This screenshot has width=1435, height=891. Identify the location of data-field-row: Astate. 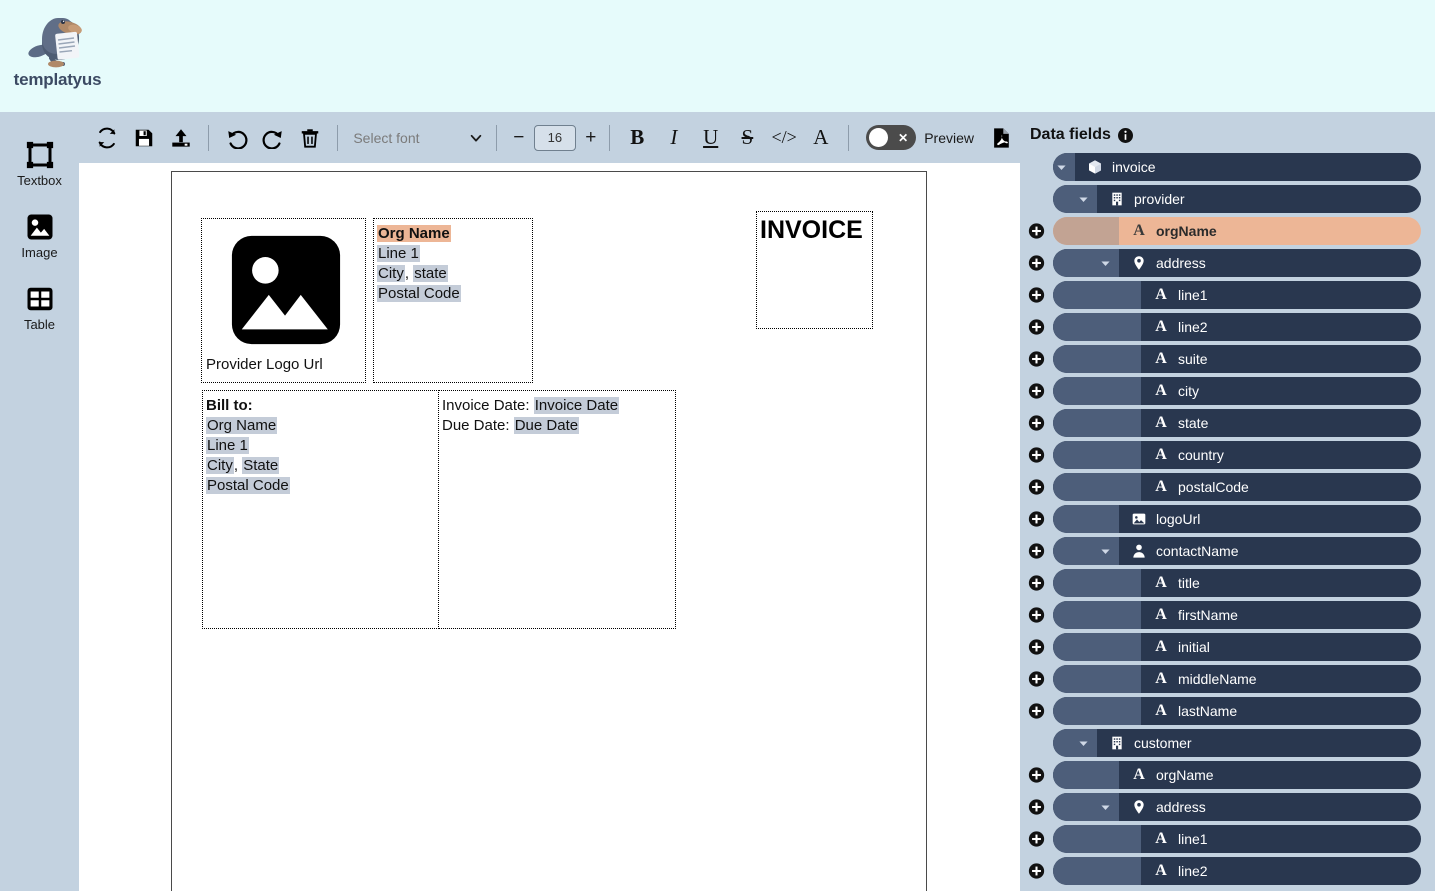
(1227, 423).